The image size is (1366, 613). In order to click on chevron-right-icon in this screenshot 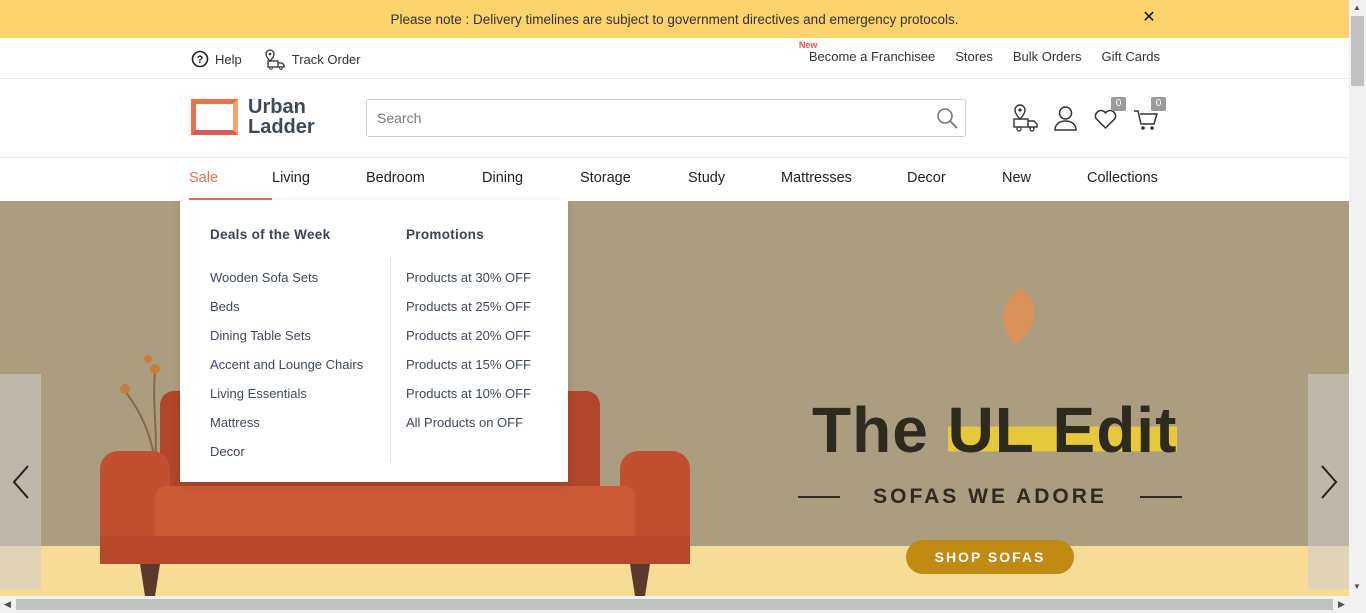, I will do `click(1328, 481)`.